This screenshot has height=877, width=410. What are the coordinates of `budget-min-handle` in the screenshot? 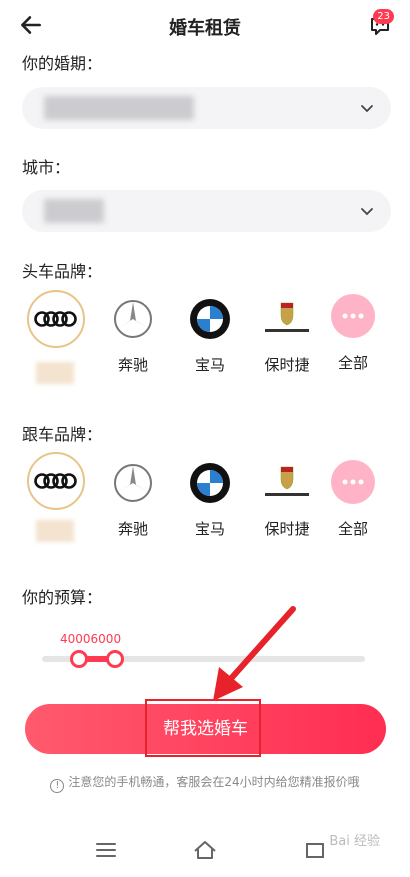 It's located at (79, 659).